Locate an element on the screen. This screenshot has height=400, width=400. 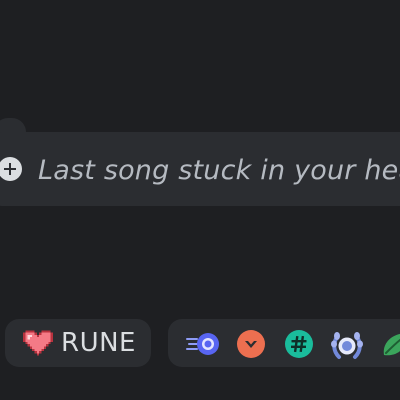
badges-bar is located at coordinates (284, 343).